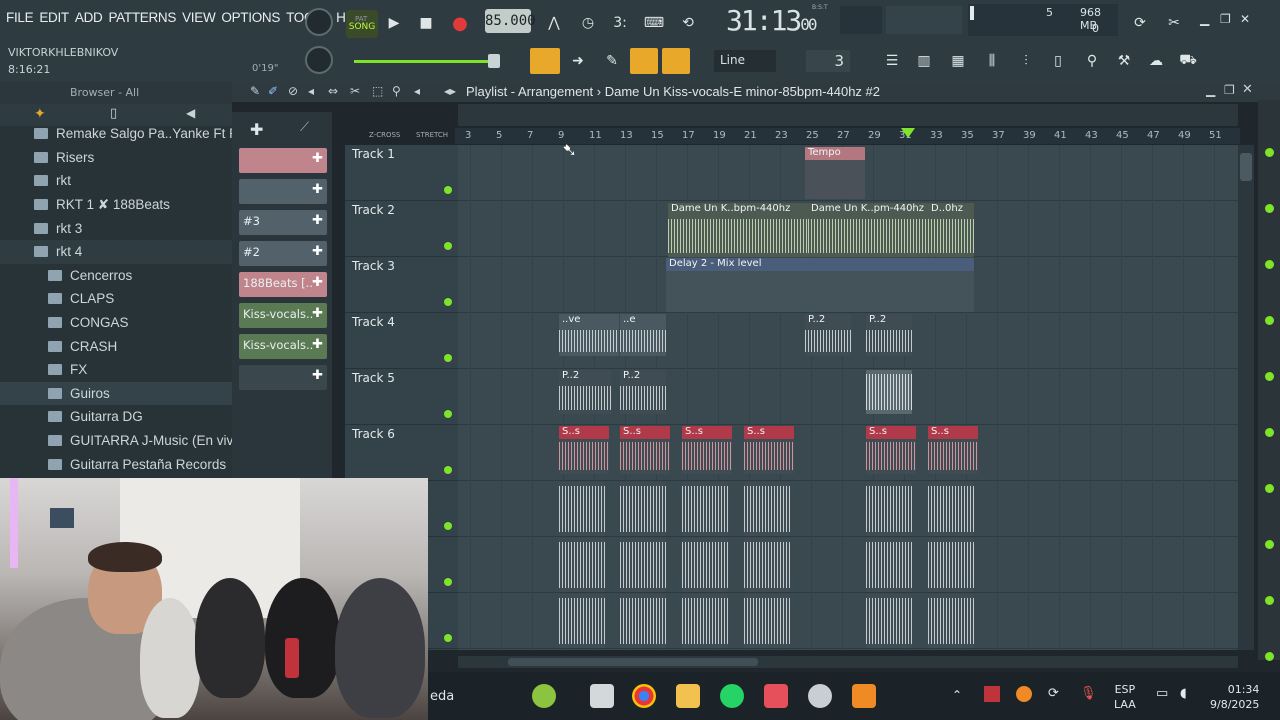 This screenshot has width=1280, height=720. Describe the element at coordinates (424, 61) in the screenshot. I see `main-volume-slider` at that location.